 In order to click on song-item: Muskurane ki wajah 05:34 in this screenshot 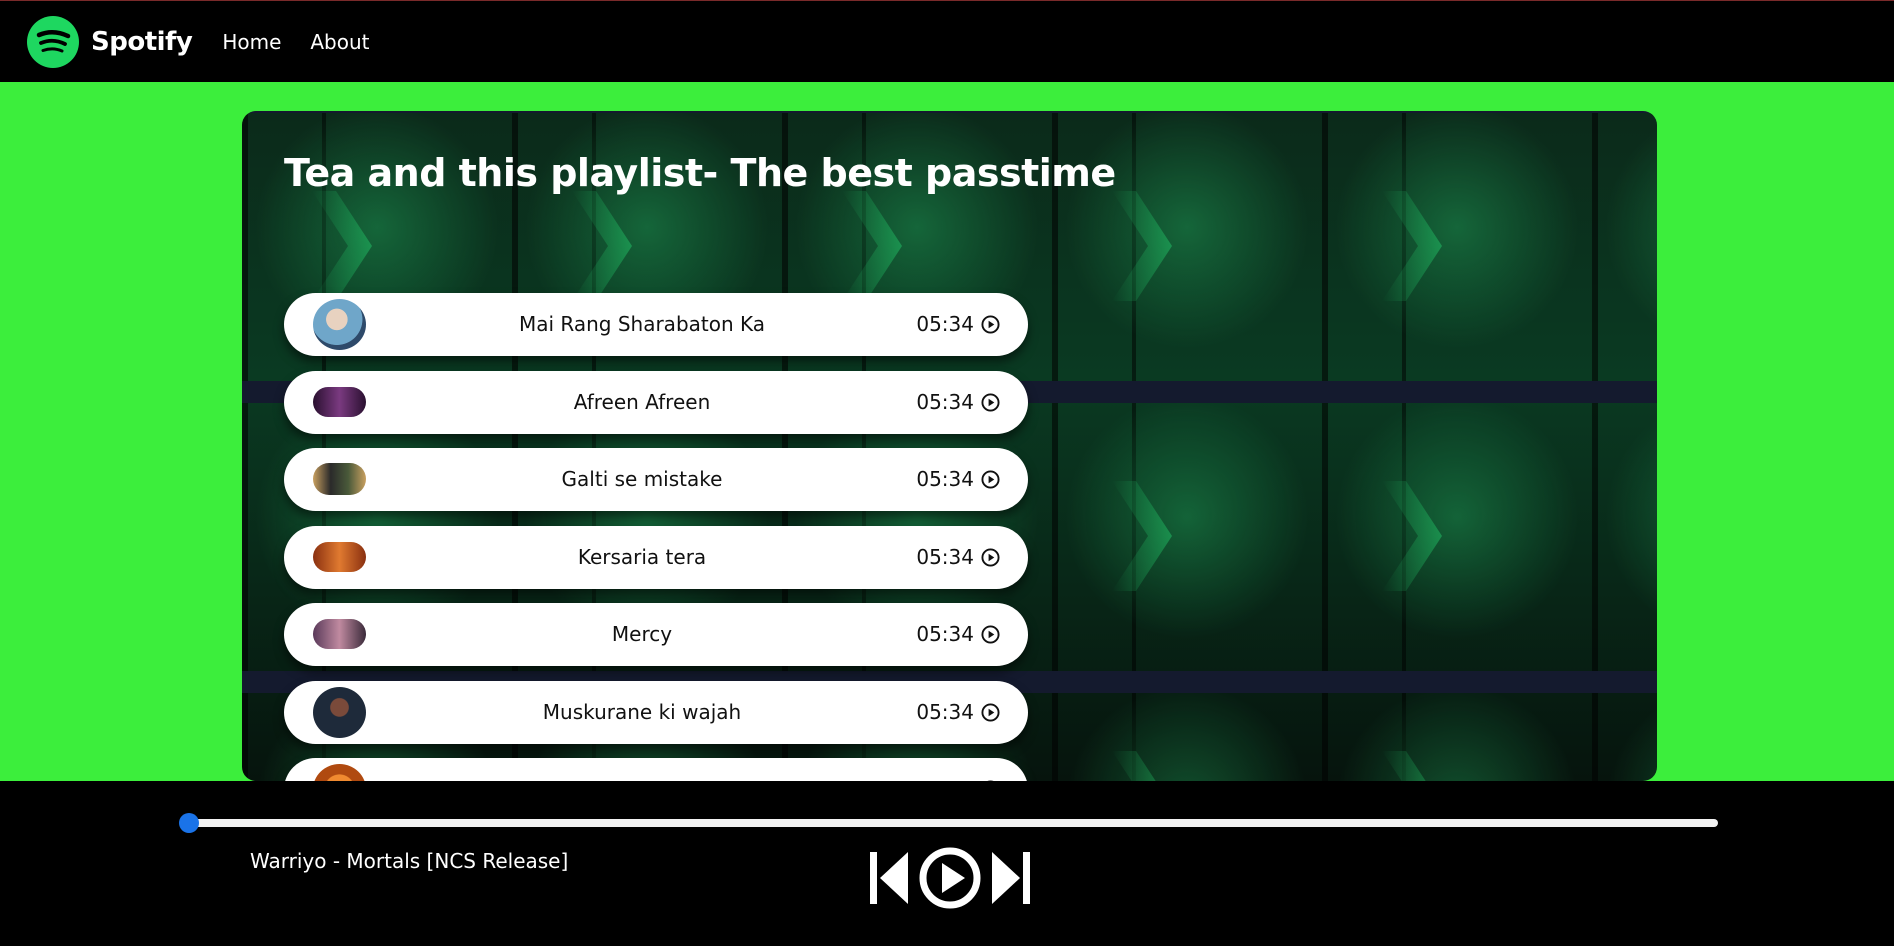, I will do `click(656, 712)`.